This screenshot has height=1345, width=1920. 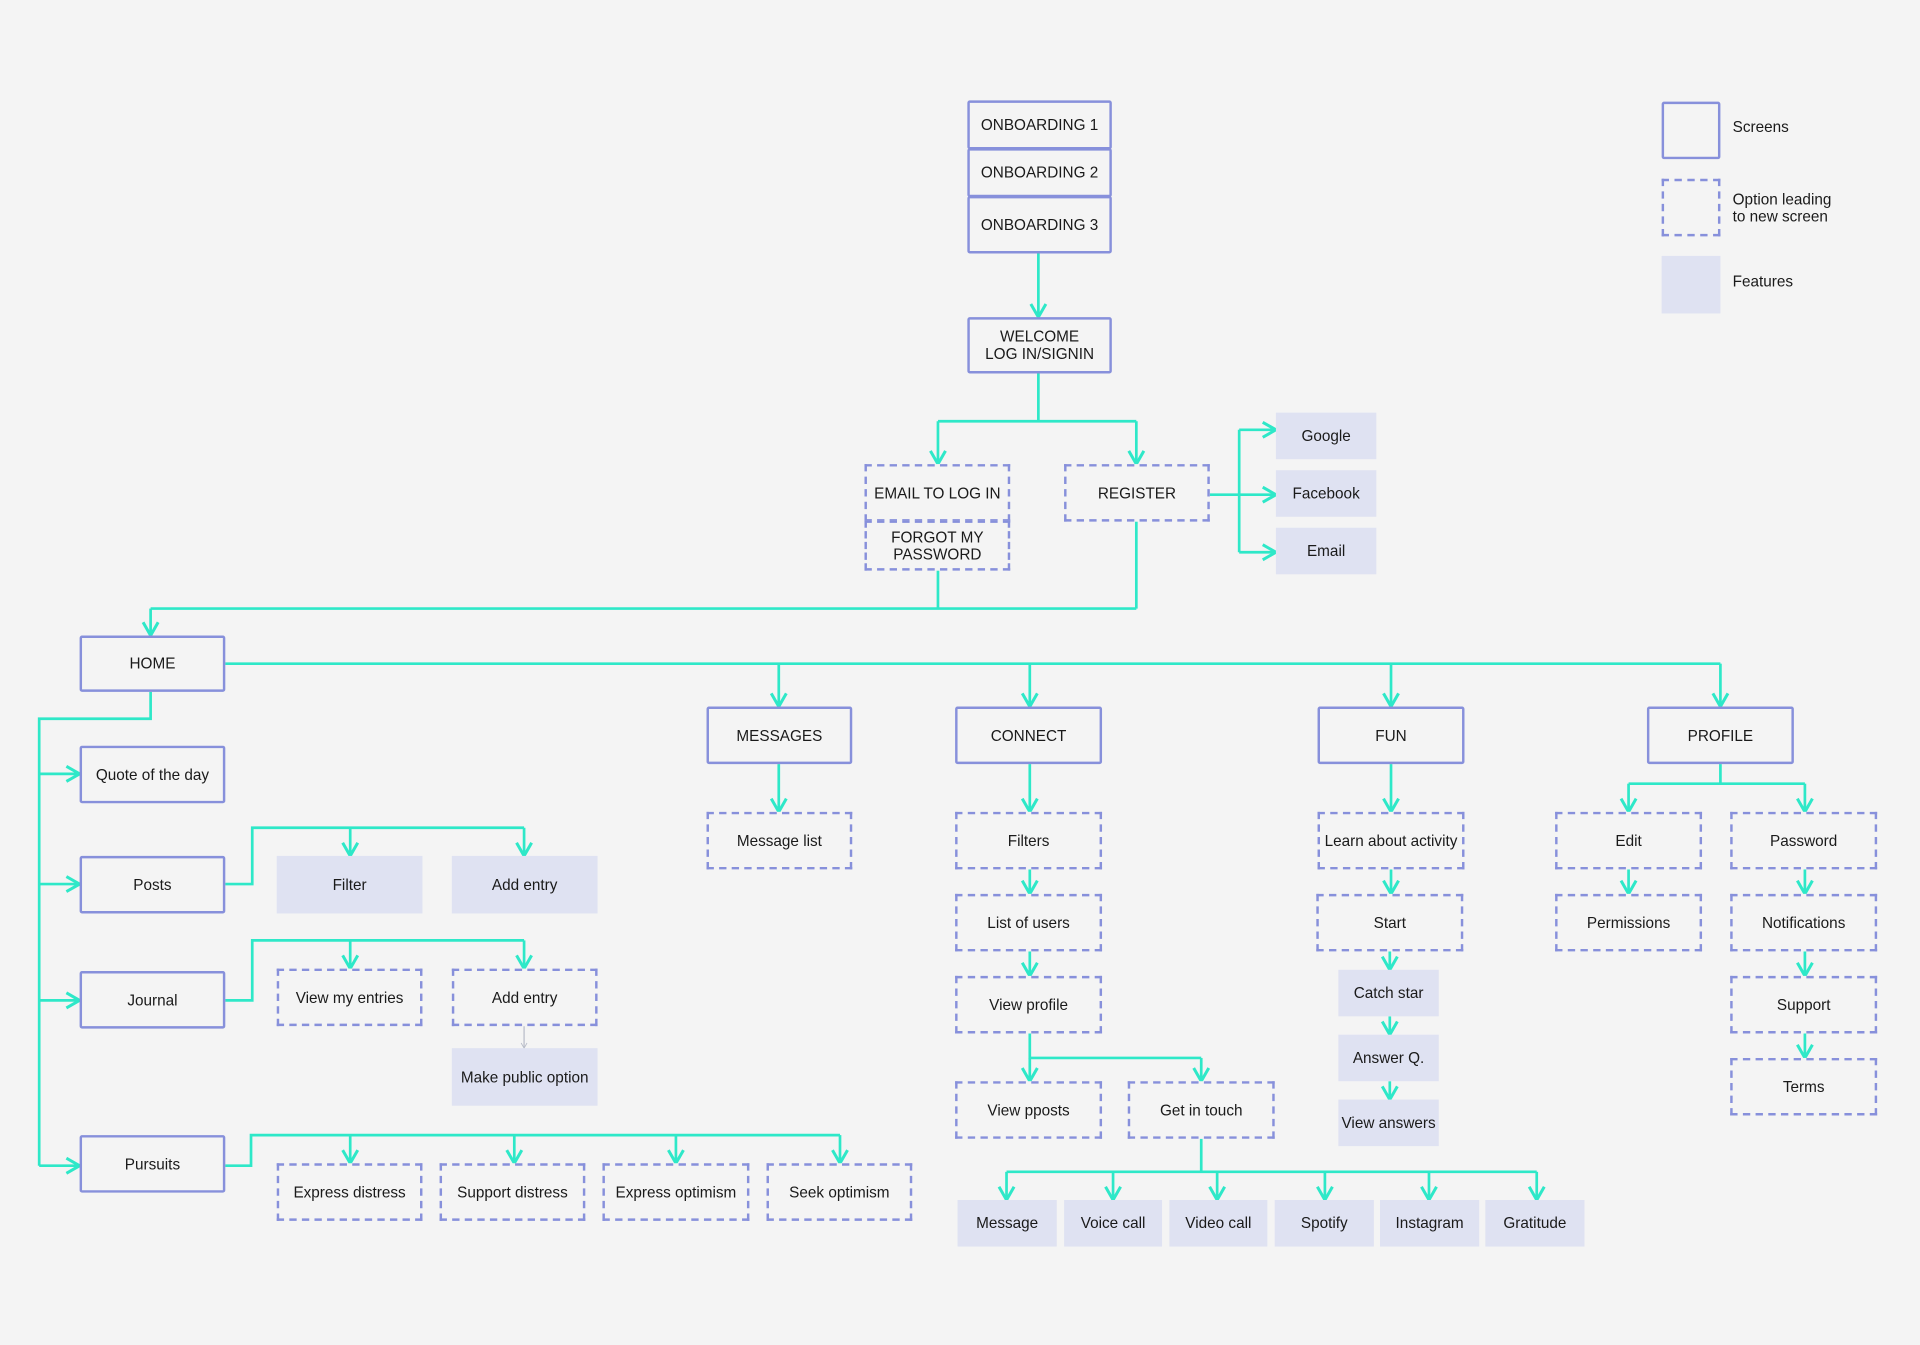 I want to click on node-emaillogin: EMAIL TO LOG IN, so click(x=937, y=493).